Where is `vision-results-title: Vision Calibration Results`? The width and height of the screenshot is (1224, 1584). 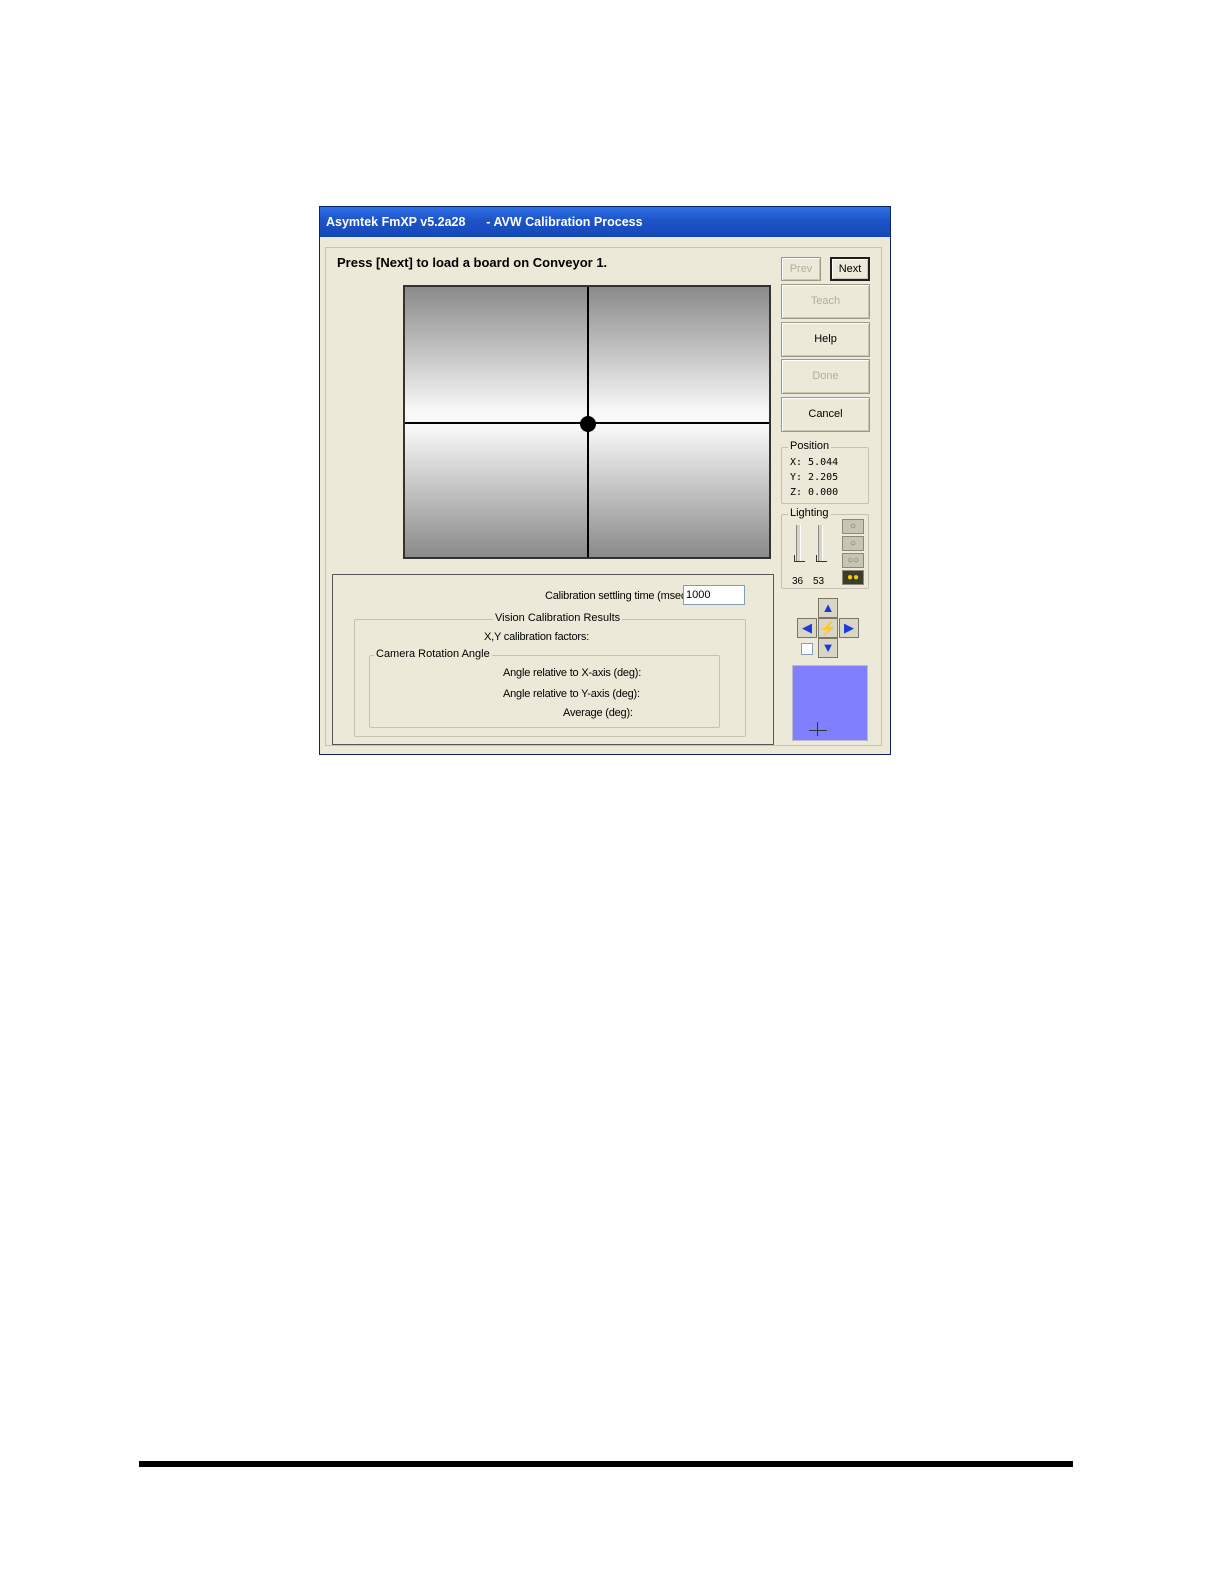 vision-results-title: Vision Calibration Results is located at coordinates (558, 618).